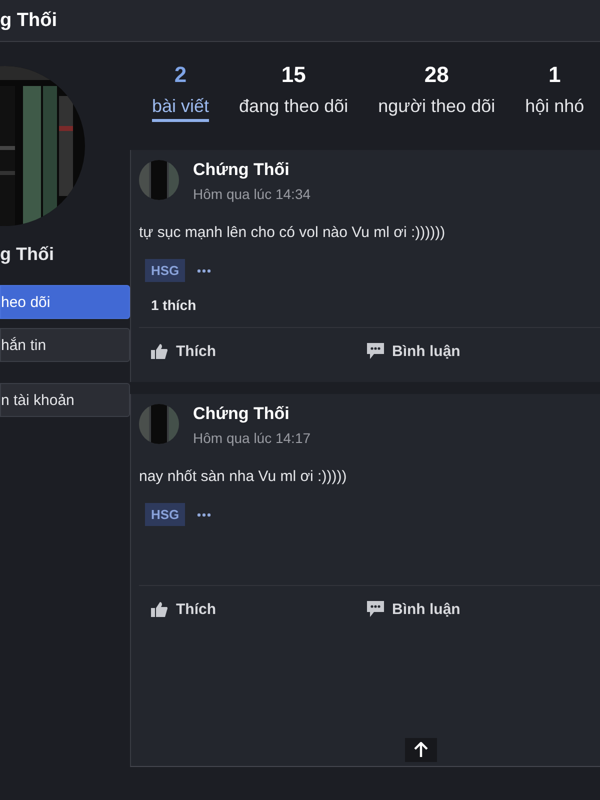  Describe the element at coordinates (437, 107) in the screenshot. I see `stat-label: người theo dõi` at that location.